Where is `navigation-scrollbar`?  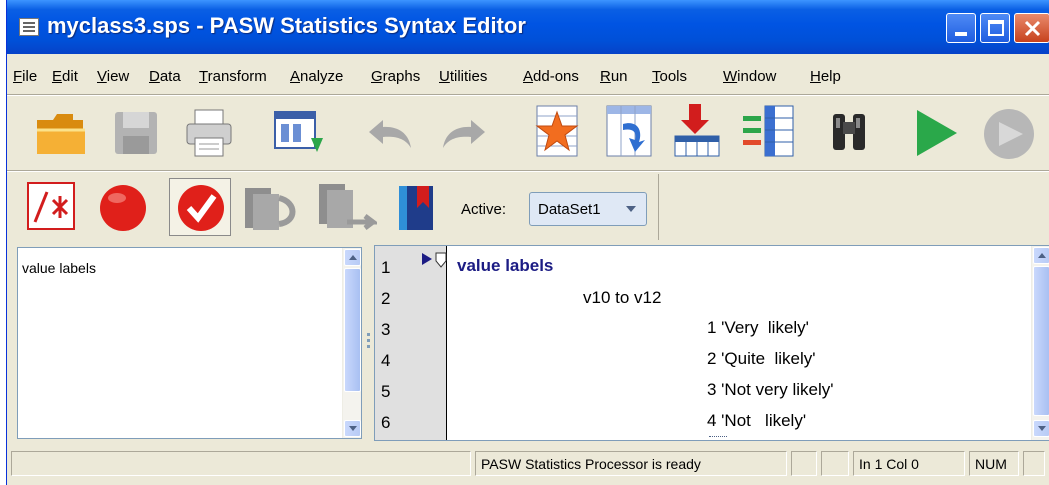 navigation-scrollbar is located at coordinates (351, 343).